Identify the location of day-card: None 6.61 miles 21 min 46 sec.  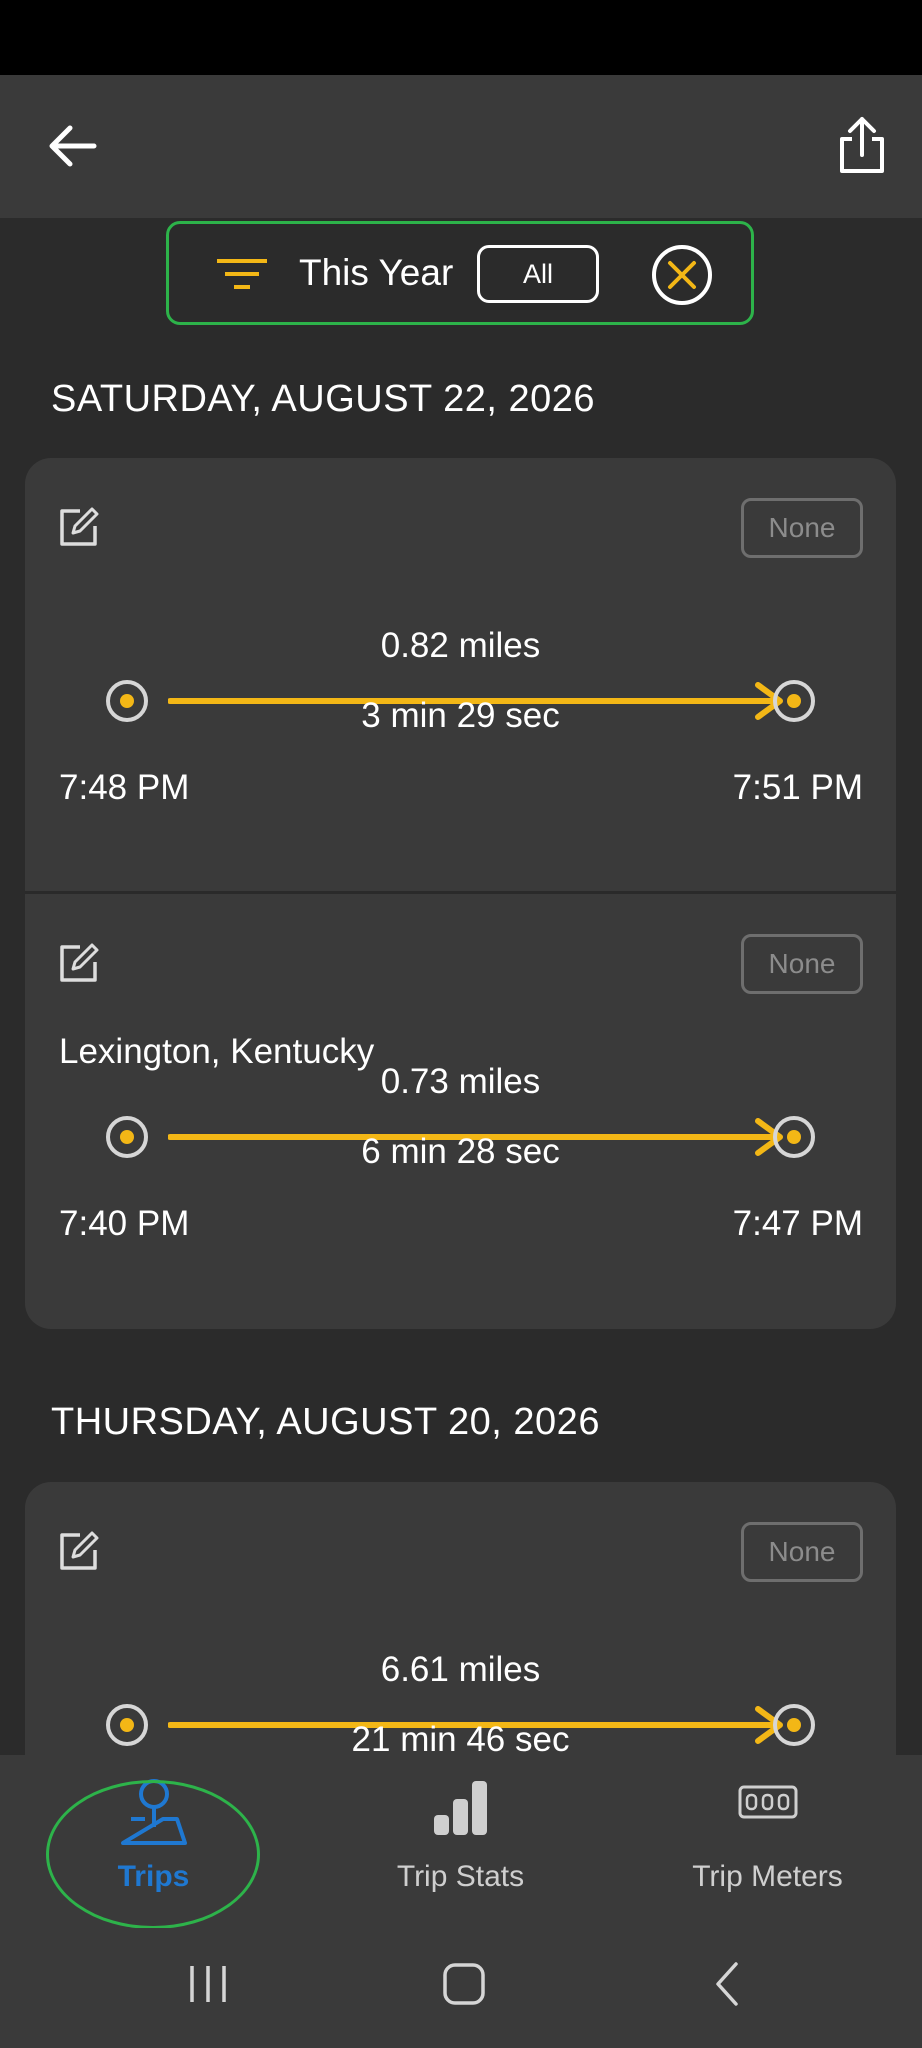
(460, 1618).